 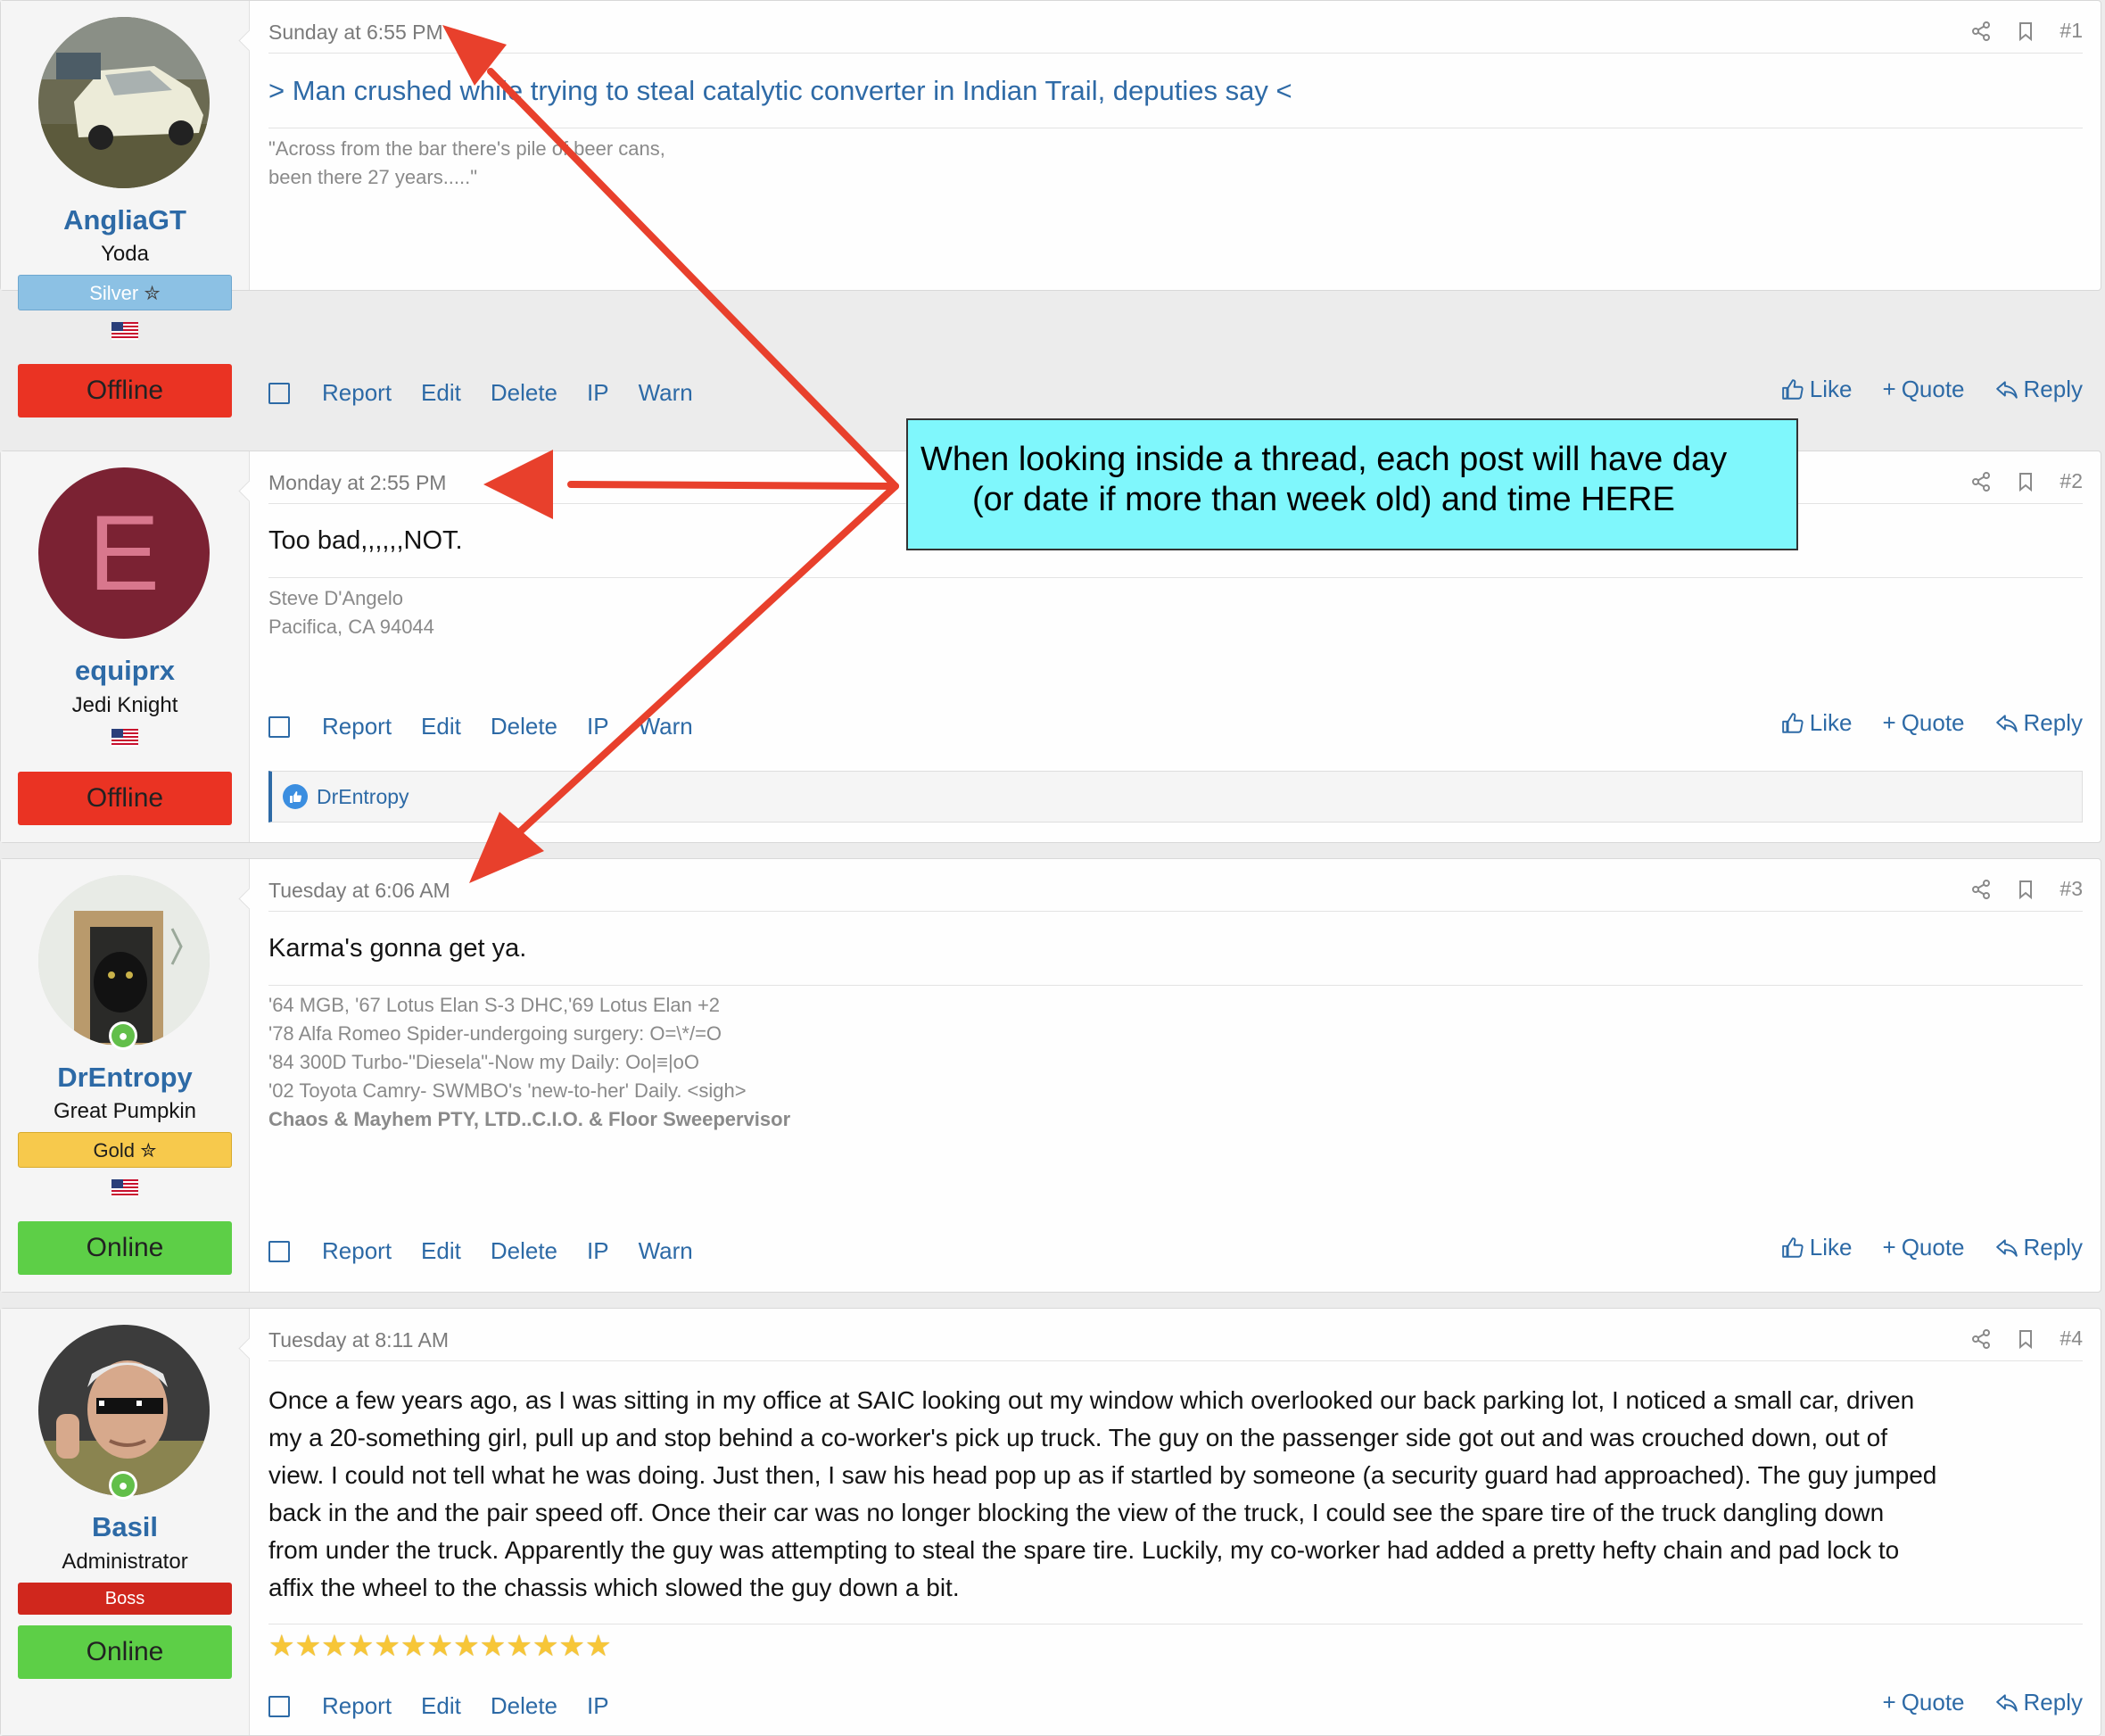 What do you see at coordinates (125, 1599) in the screenshot?
I see `user-banner: Boss` at bounding box center [125, 1599].